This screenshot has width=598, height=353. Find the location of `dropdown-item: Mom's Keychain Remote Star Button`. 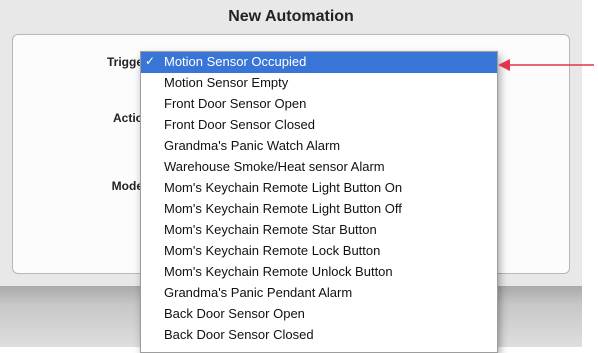

dropdown-item: Mom's Keychain Remote Star Button is located at coordinates (319, 230).